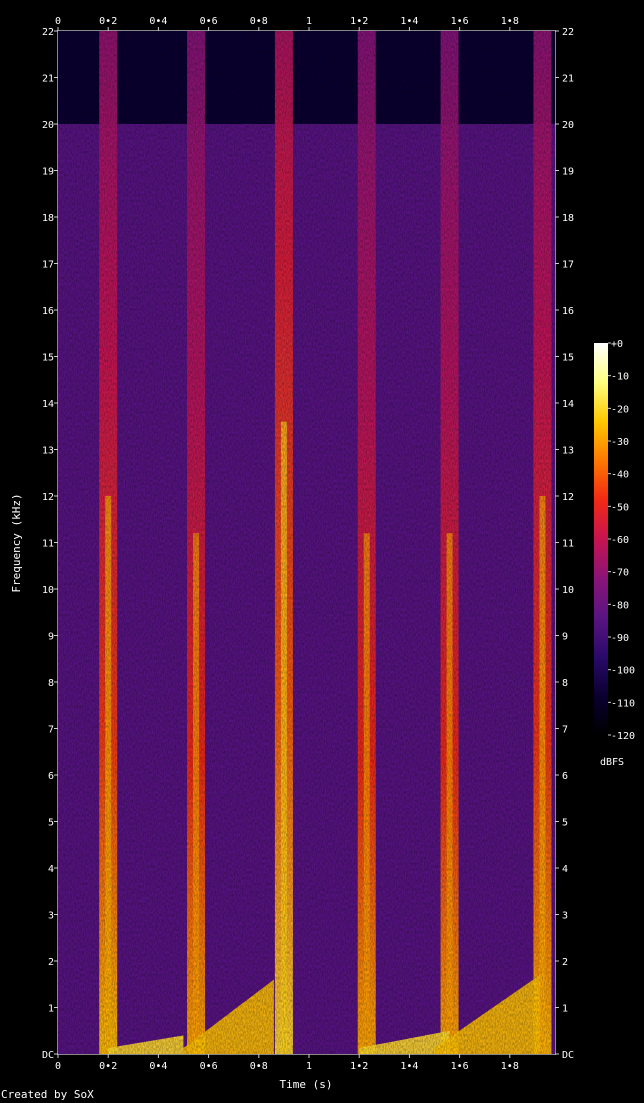  Describe the element at coordinates (620, 442) in the screenshot. I see `colorbar-tick-label: -30` at that location.